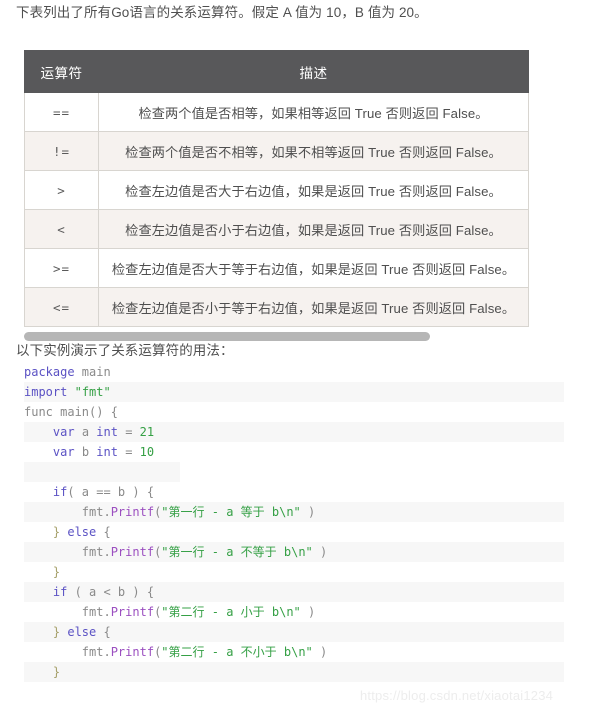 The height and width of the screenshot is (712, 592). I want to click on table-row: != 检查两个值是否不相等，如果不相等返回 True 否则返回 False。, so click(276, 151).